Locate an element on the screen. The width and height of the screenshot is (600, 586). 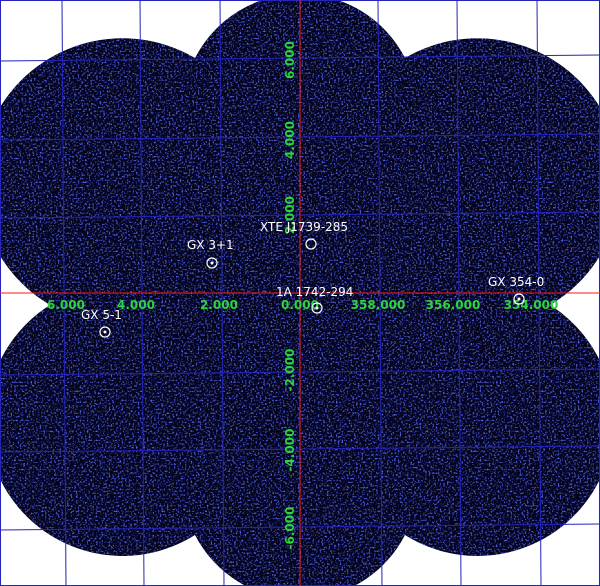
glat-tick-label: -2.000 is located at coordinates (290, 370).